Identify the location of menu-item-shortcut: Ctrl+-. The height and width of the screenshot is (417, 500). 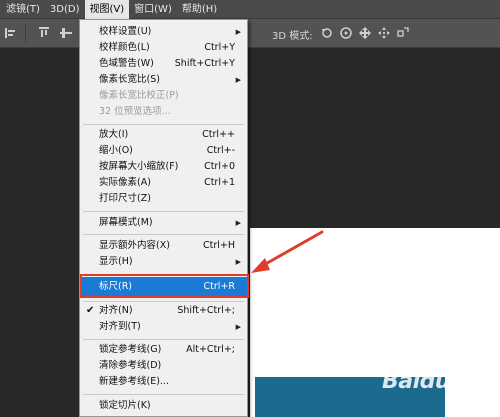
(220, 150).